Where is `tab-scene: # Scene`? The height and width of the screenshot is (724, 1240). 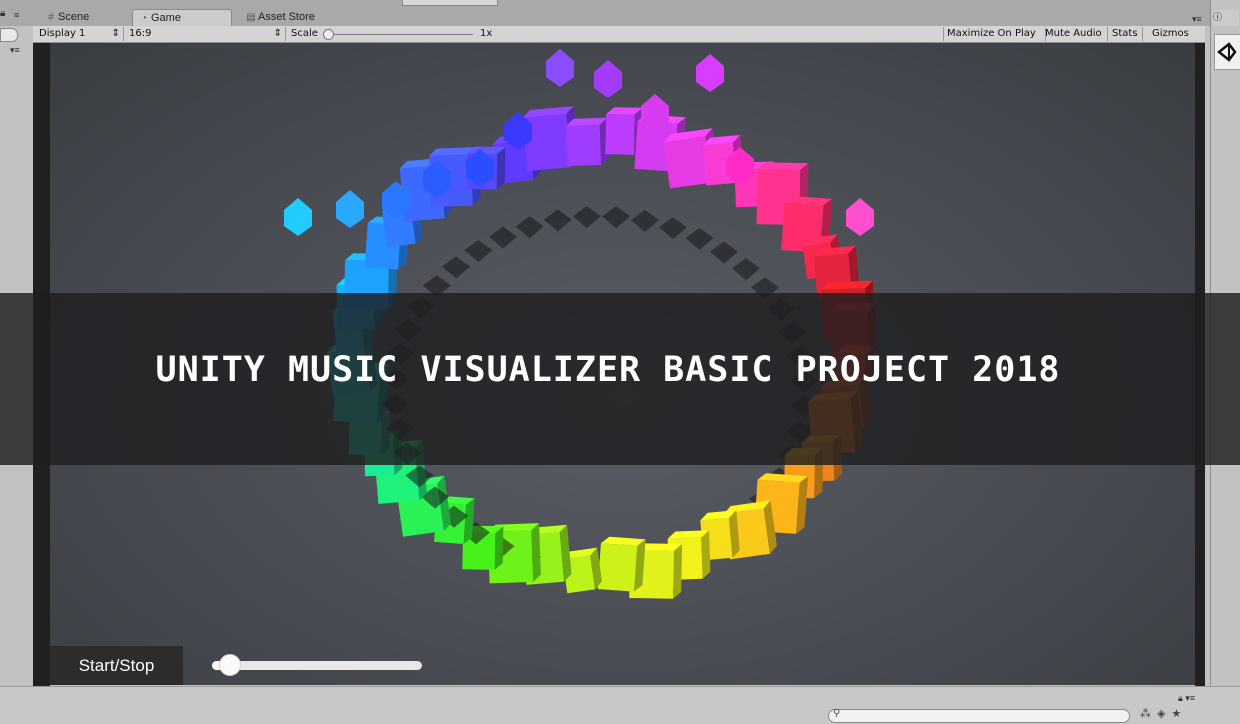 tab-scene: # Scene is located at coordinates (84, 17).